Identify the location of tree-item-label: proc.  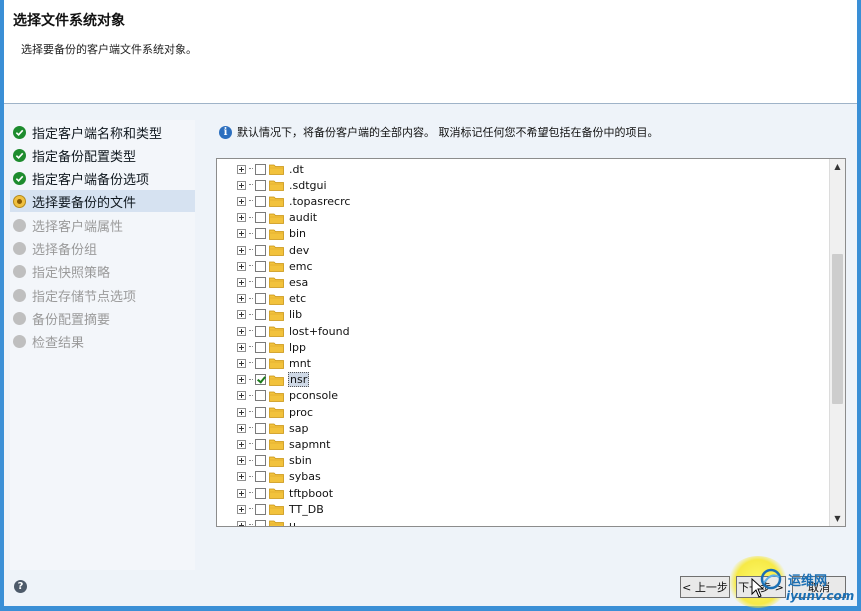
(301, 412).